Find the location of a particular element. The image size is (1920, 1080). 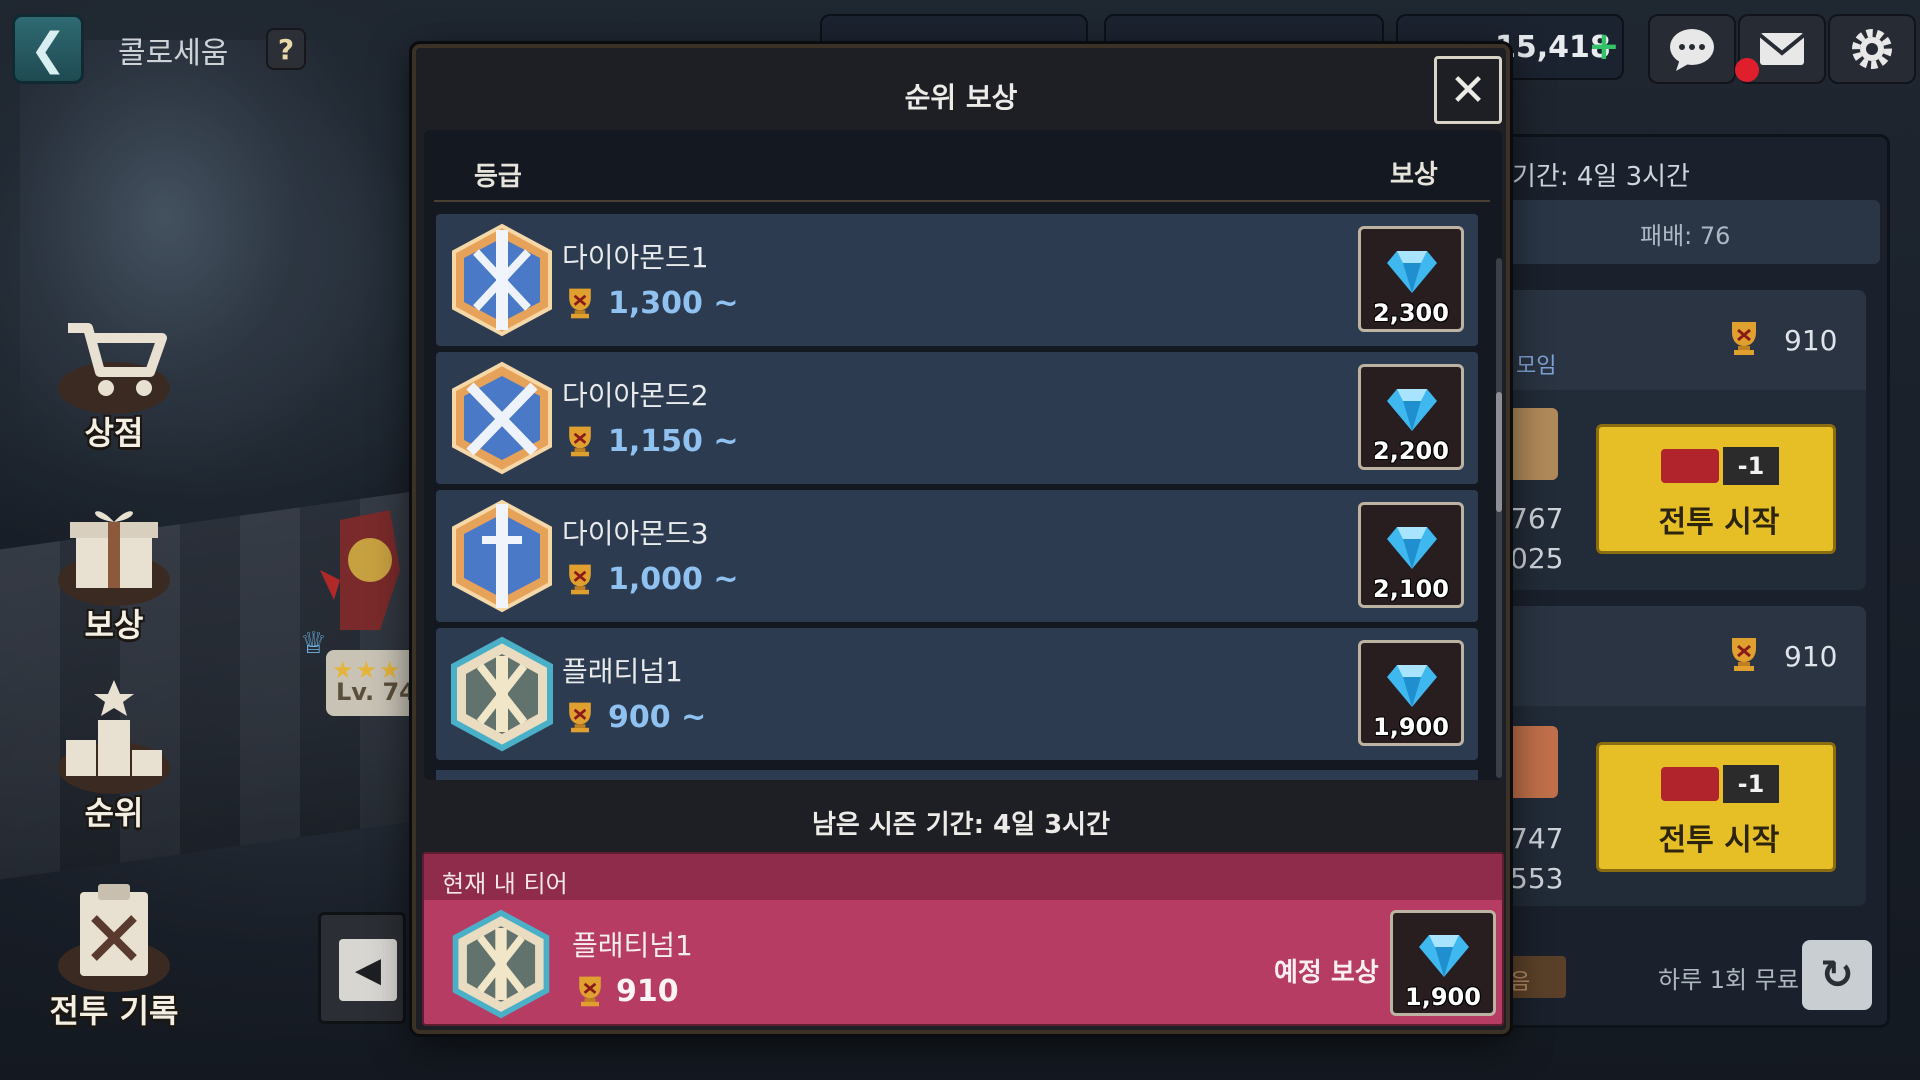

chat-bubble-icon is located at coordinates (1692, 50).